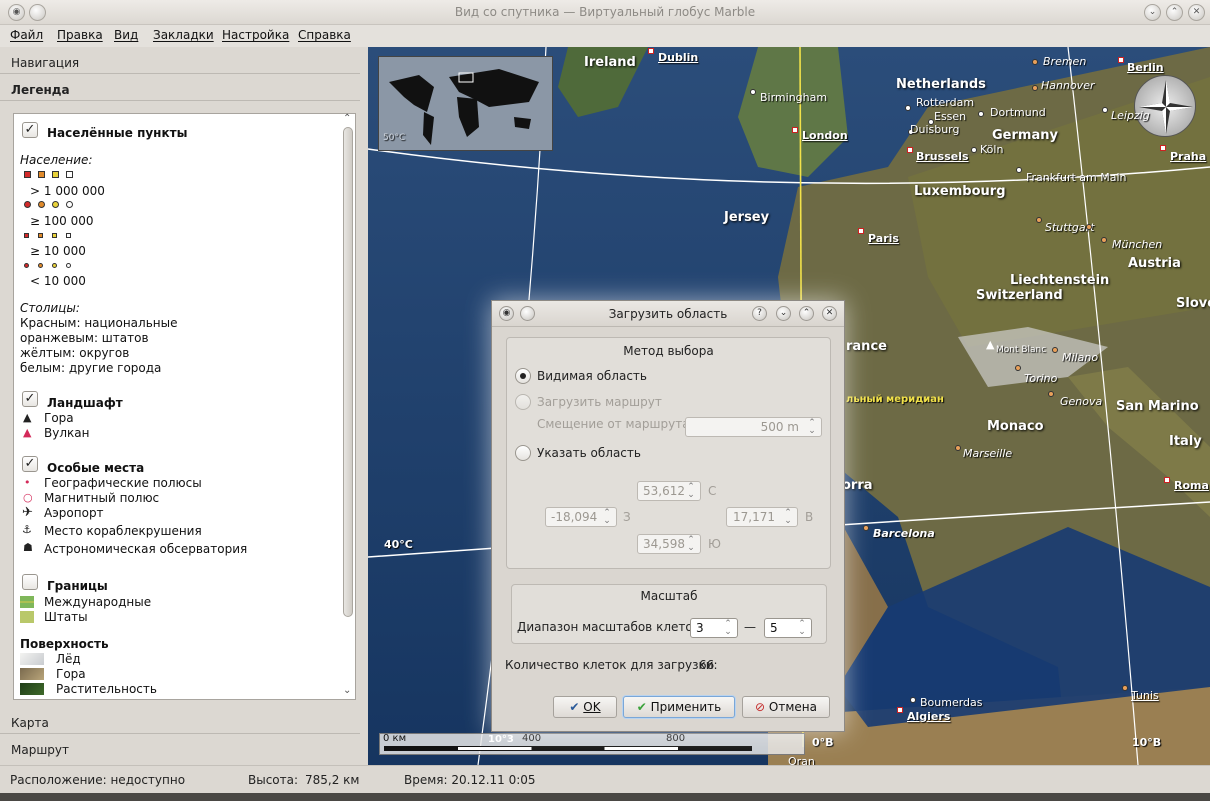  I want to click on south-spinbox: 34,598 ⌃ ⌄, so click(669, 544).